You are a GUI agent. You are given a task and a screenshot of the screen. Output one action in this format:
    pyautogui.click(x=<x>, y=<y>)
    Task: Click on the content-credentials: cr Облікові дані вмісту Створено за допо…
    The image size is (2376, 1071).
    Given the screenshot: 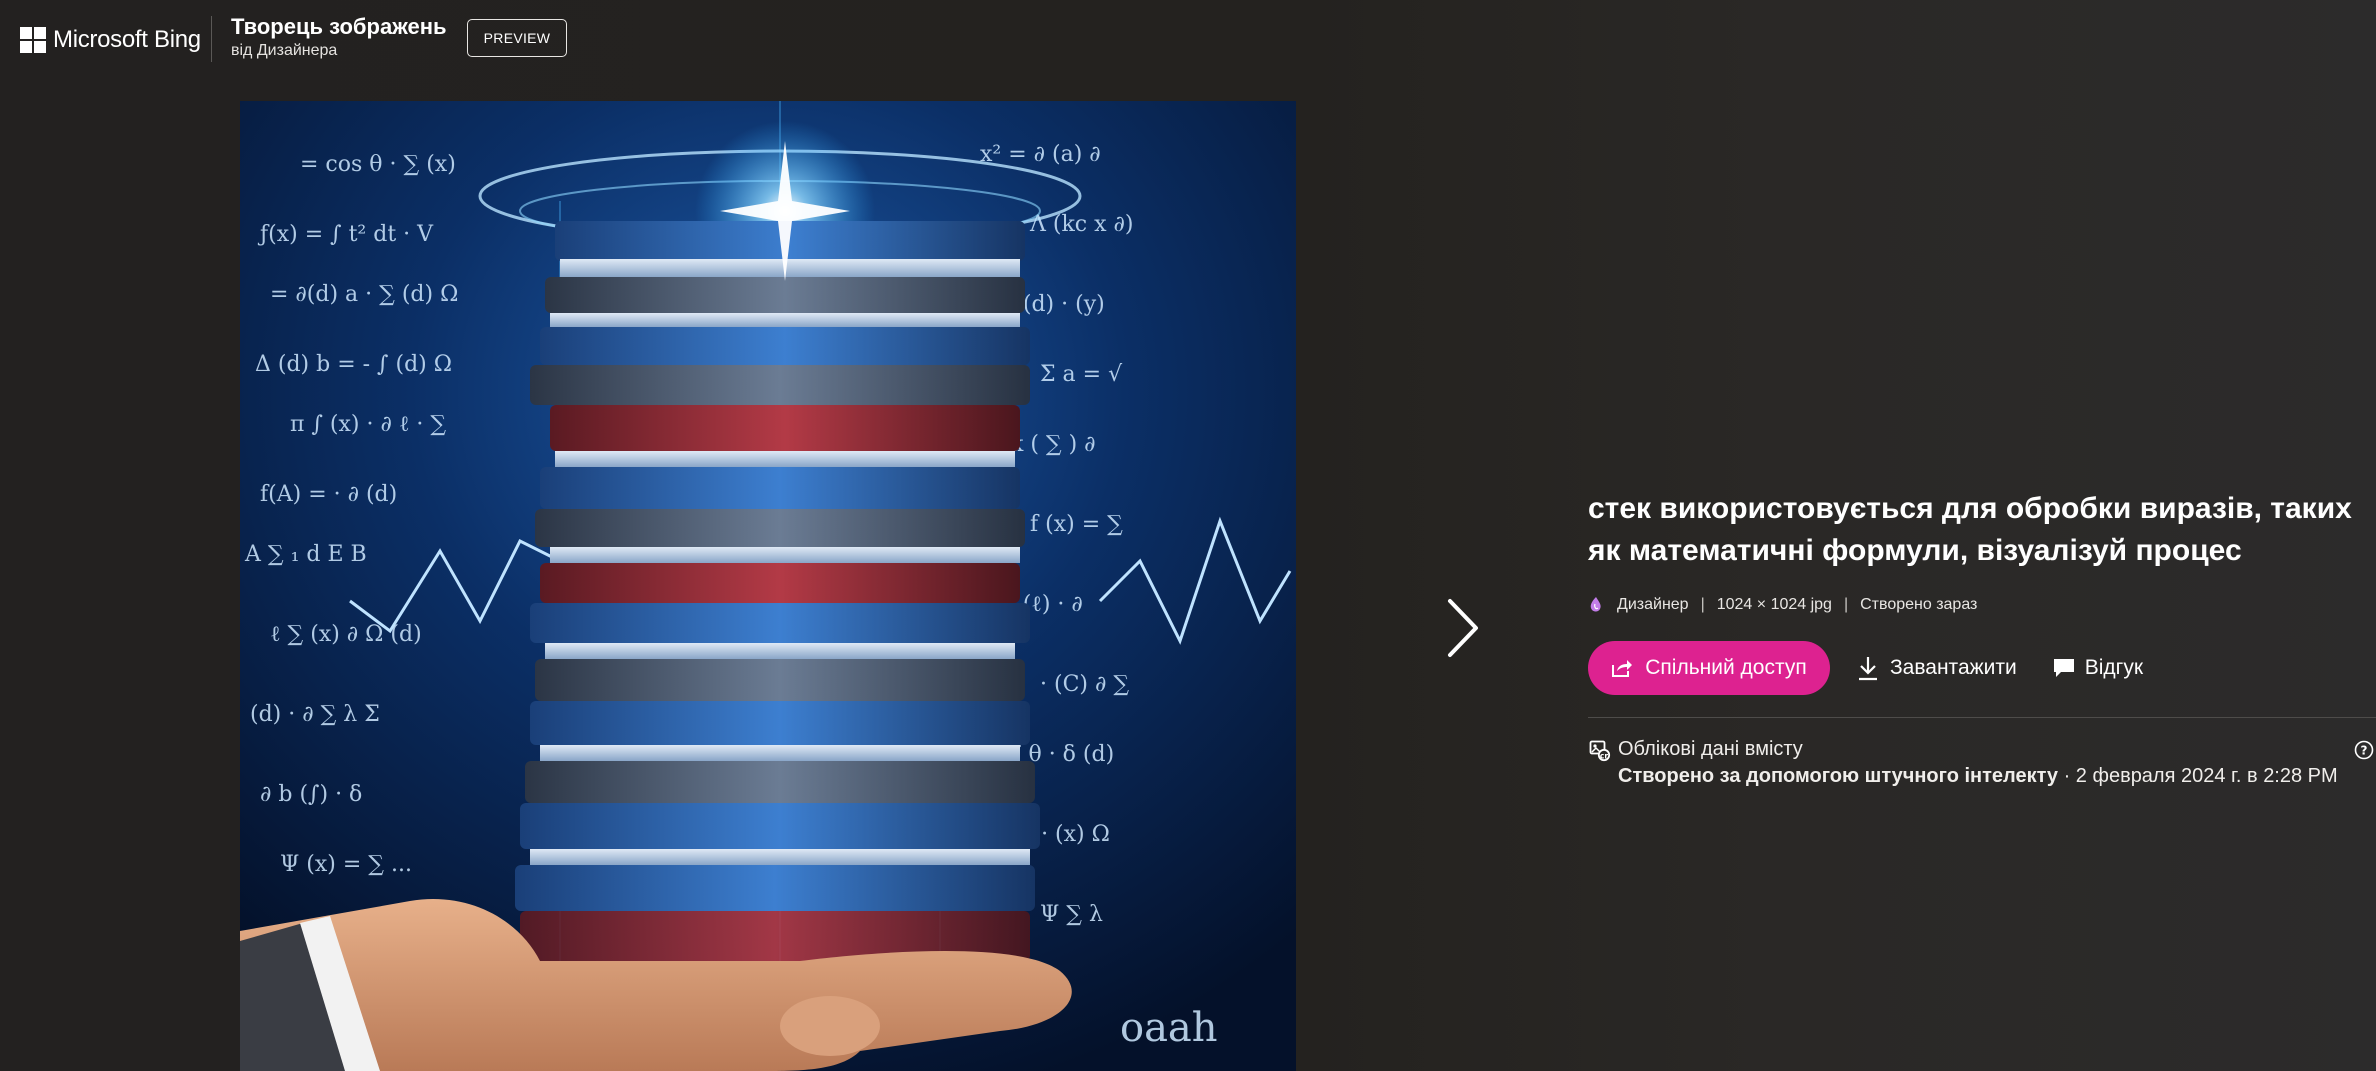 What is the action you would take?
    pyautogui.click(x=1982, y=768)
    